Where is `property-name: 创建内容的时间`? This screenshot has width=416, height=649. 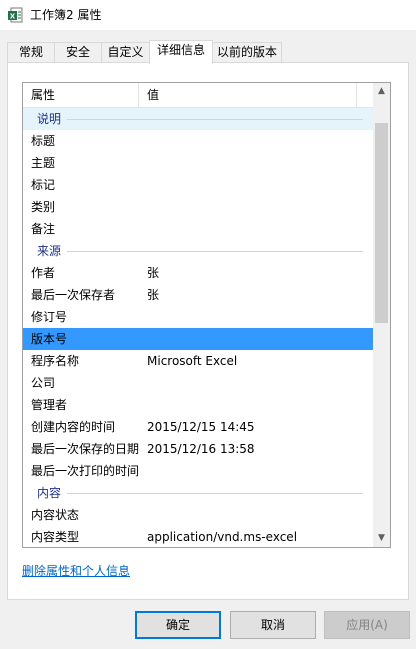 property-name: 创建内容的时间 is located at coordinates (73, 427).